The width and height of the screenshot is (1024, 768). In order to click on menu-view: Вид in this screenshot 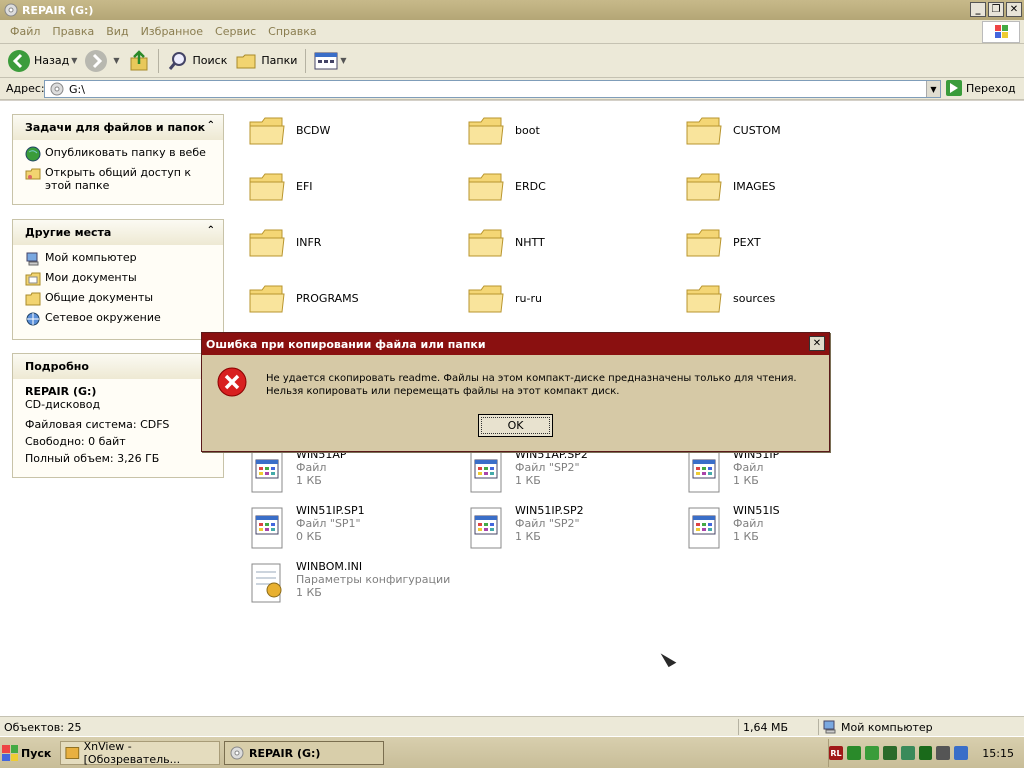, I will do `click(117, 31)`.